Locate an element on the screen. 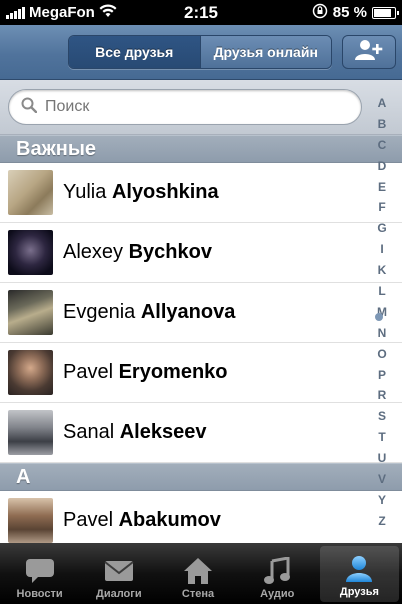 This screenshot has width=402, height=604. friends-filter-segmented-control: Все друзья Друзья онлайн is located at coordinates (200, 52).